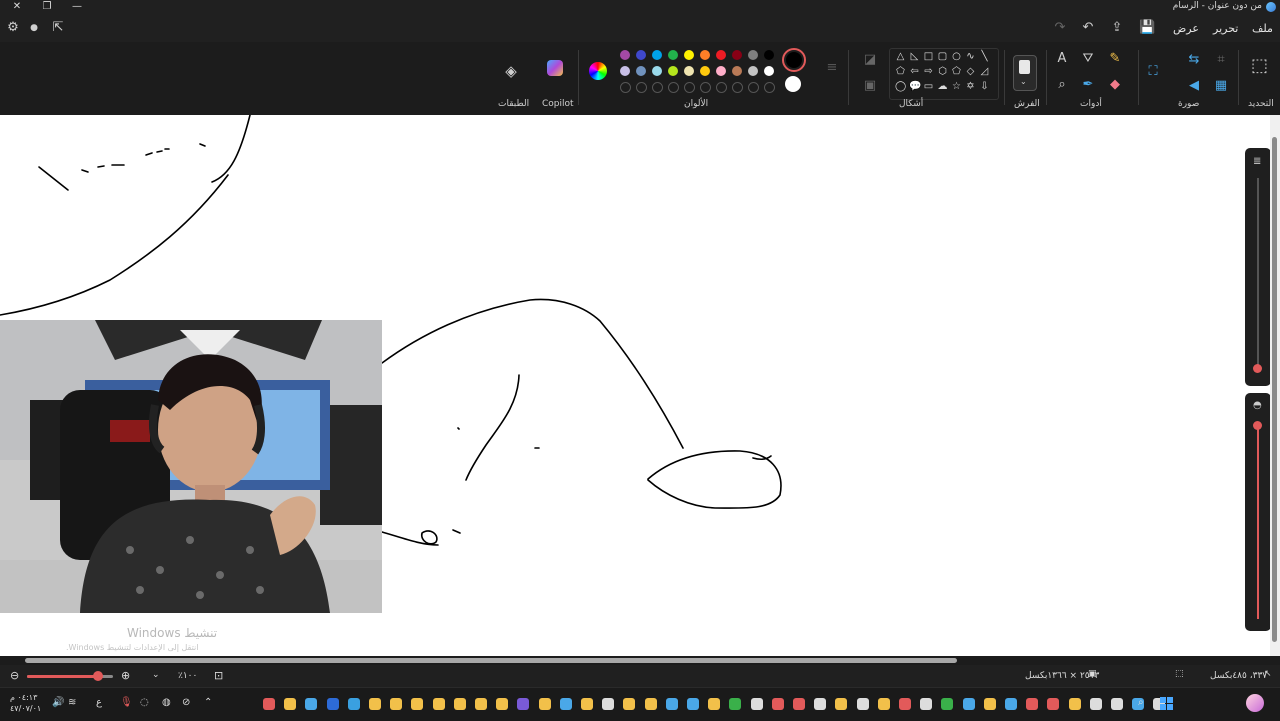  I want to click on rounded-rect-shape-icon: ▢, so click(942, 56).